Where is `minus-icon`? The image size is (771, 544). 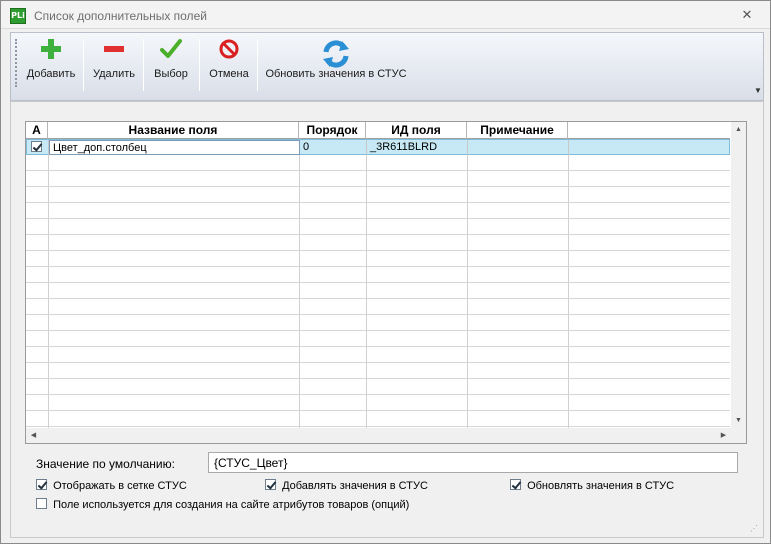
minus-icon is located at coordinates (114, 53).